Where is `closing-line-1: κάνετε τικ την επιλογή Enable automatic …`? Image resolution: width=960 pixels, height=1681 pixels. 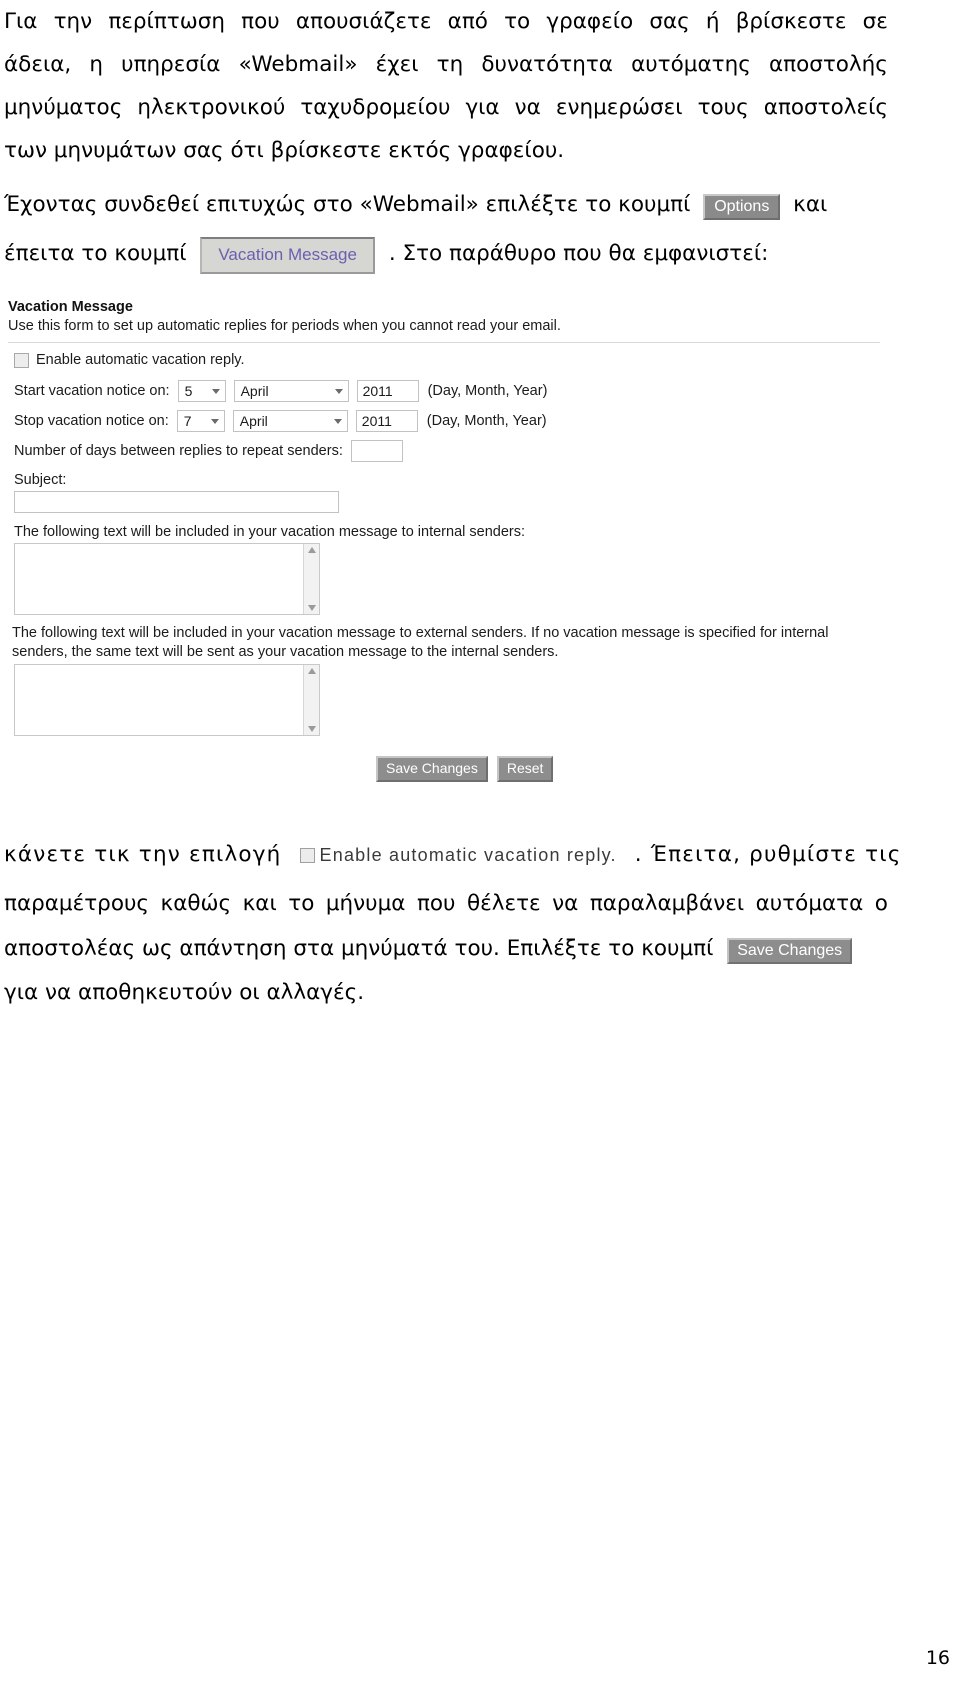
closing-line-1: κάνετε τικ την επιλογή Enable automatic … is located at coordinates (452, 855).